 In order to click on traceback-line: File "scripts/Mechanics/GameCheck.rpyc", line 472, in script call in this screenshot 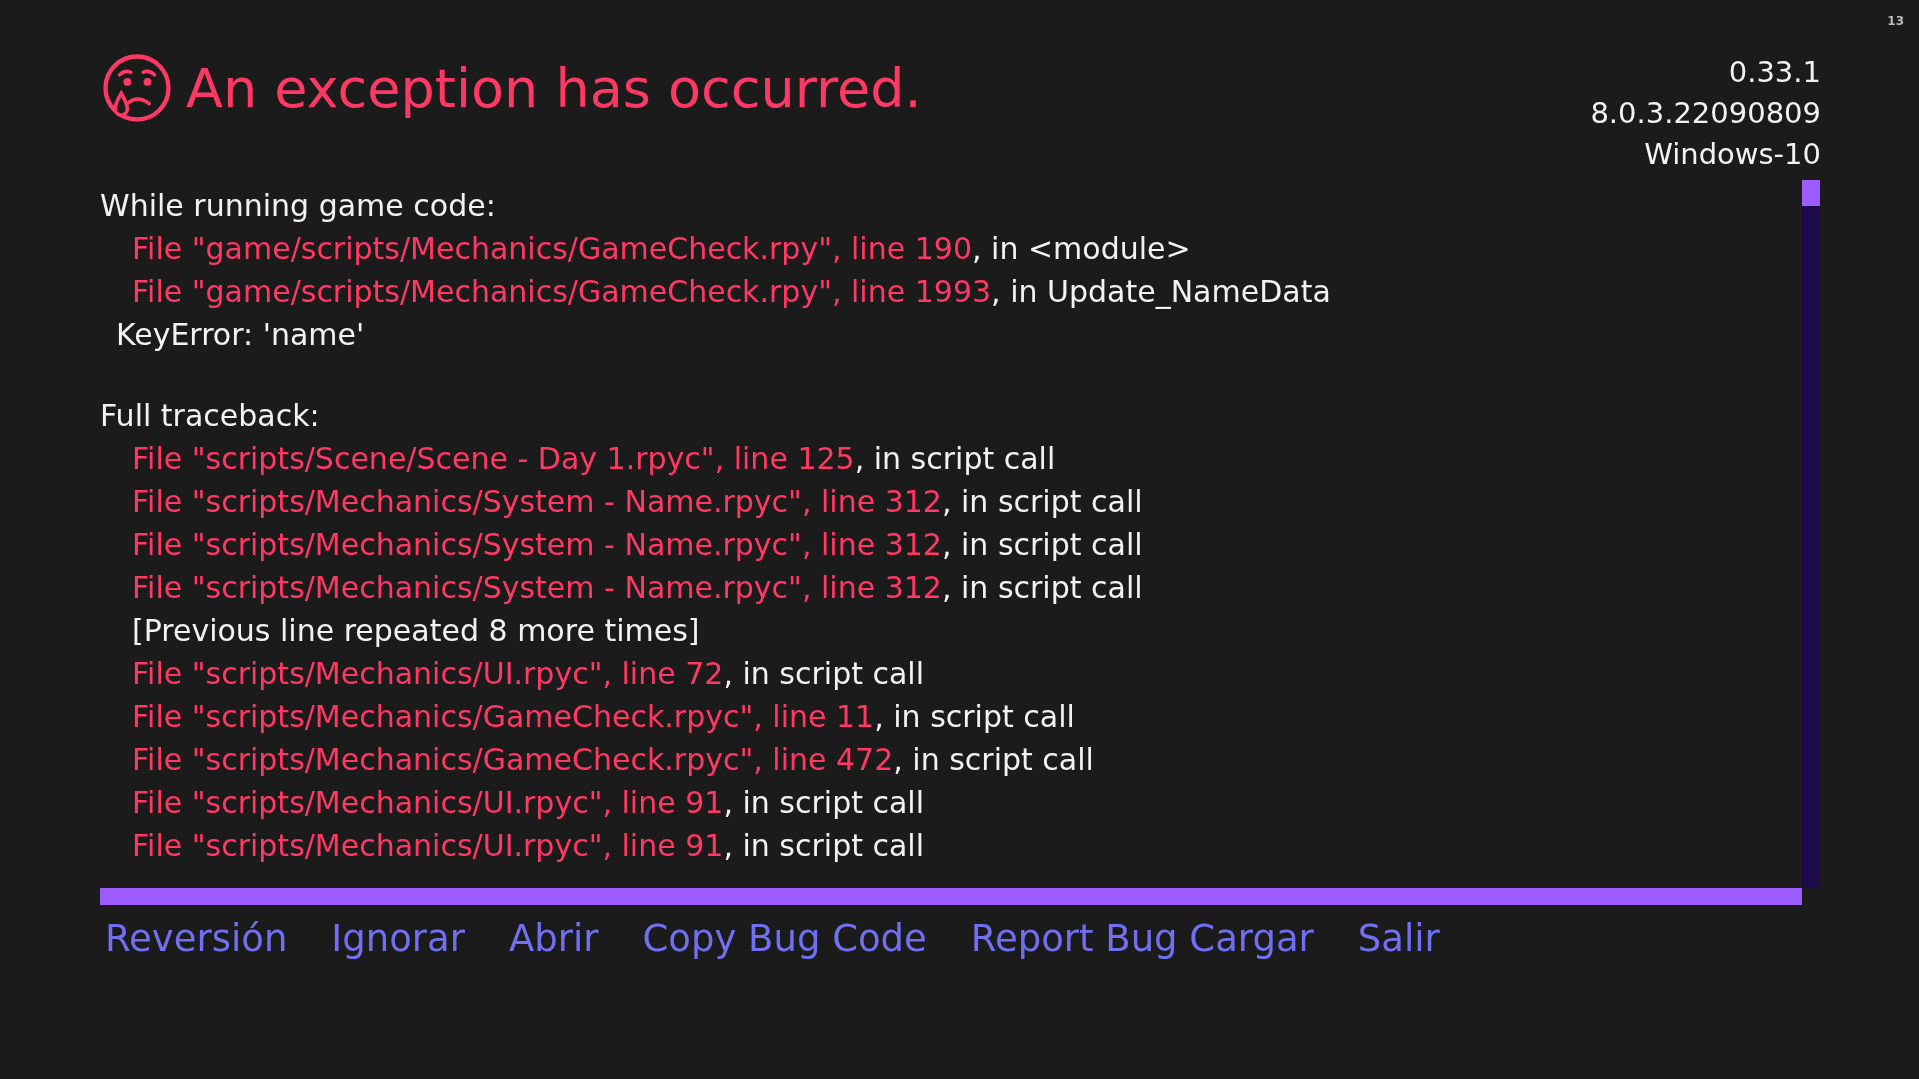, I will do `click(613, 760)`.